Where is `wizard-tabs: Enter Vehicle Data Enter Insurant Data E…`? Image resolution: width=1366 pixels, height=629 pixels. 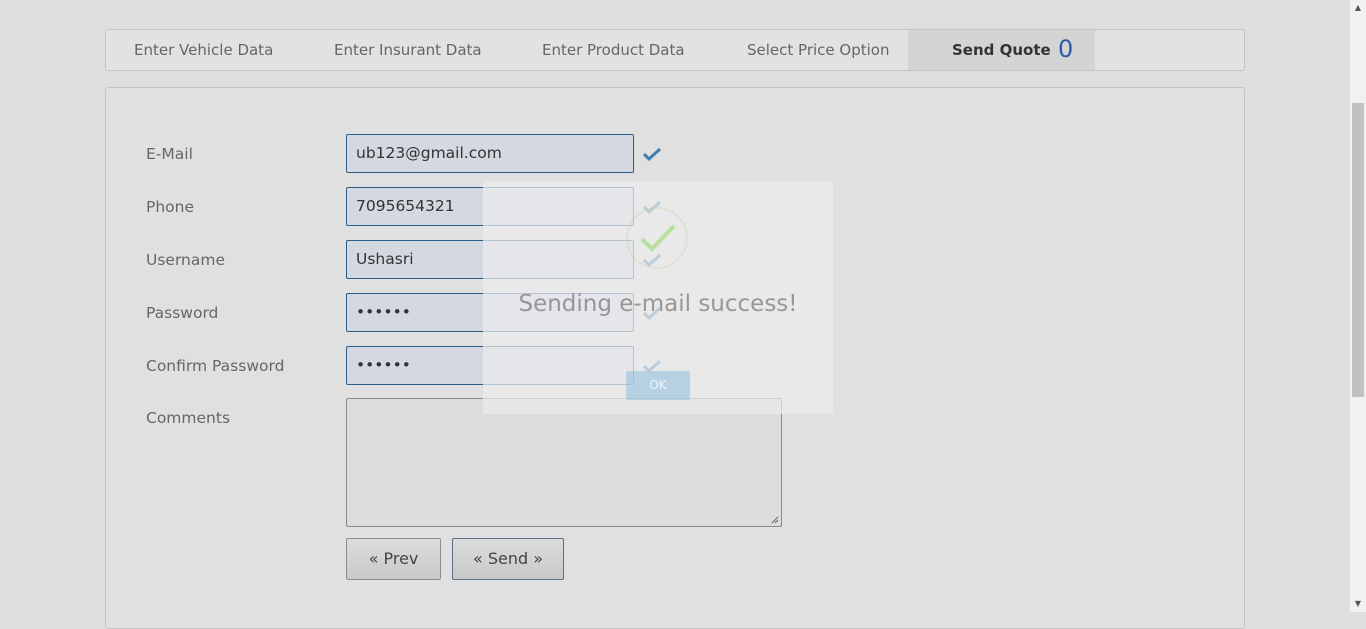
wizard-tabs: Enter Vehicle Data Enter Insurant Data E… is located at coordinates (675, 50).